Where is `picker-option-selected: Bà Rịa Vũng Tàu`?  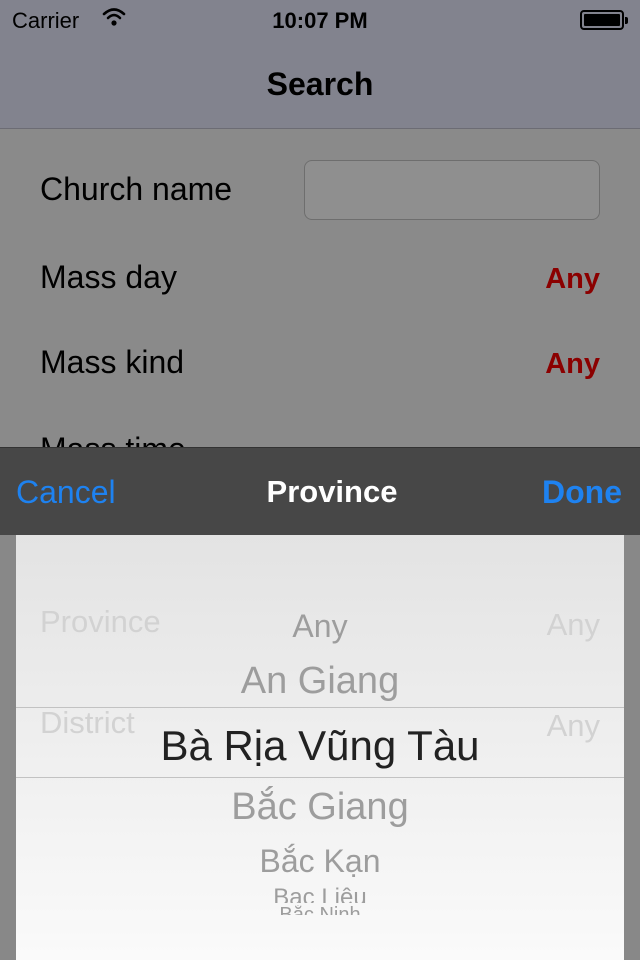 picker-option-selected: Bà Rịa Vũng Tàu is located at coordinates (320, 746).